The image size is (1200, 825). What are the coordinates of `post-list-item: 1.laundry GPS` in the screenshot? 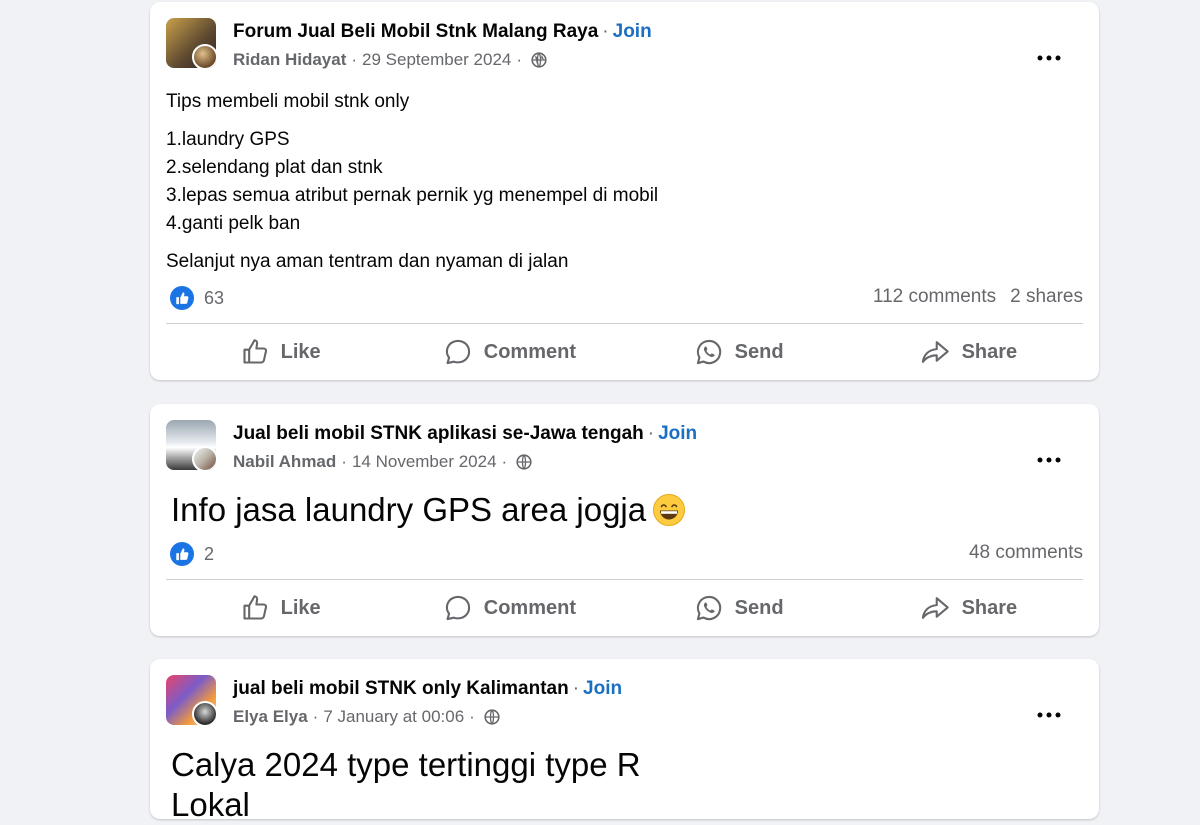 It's located at (228, 139).